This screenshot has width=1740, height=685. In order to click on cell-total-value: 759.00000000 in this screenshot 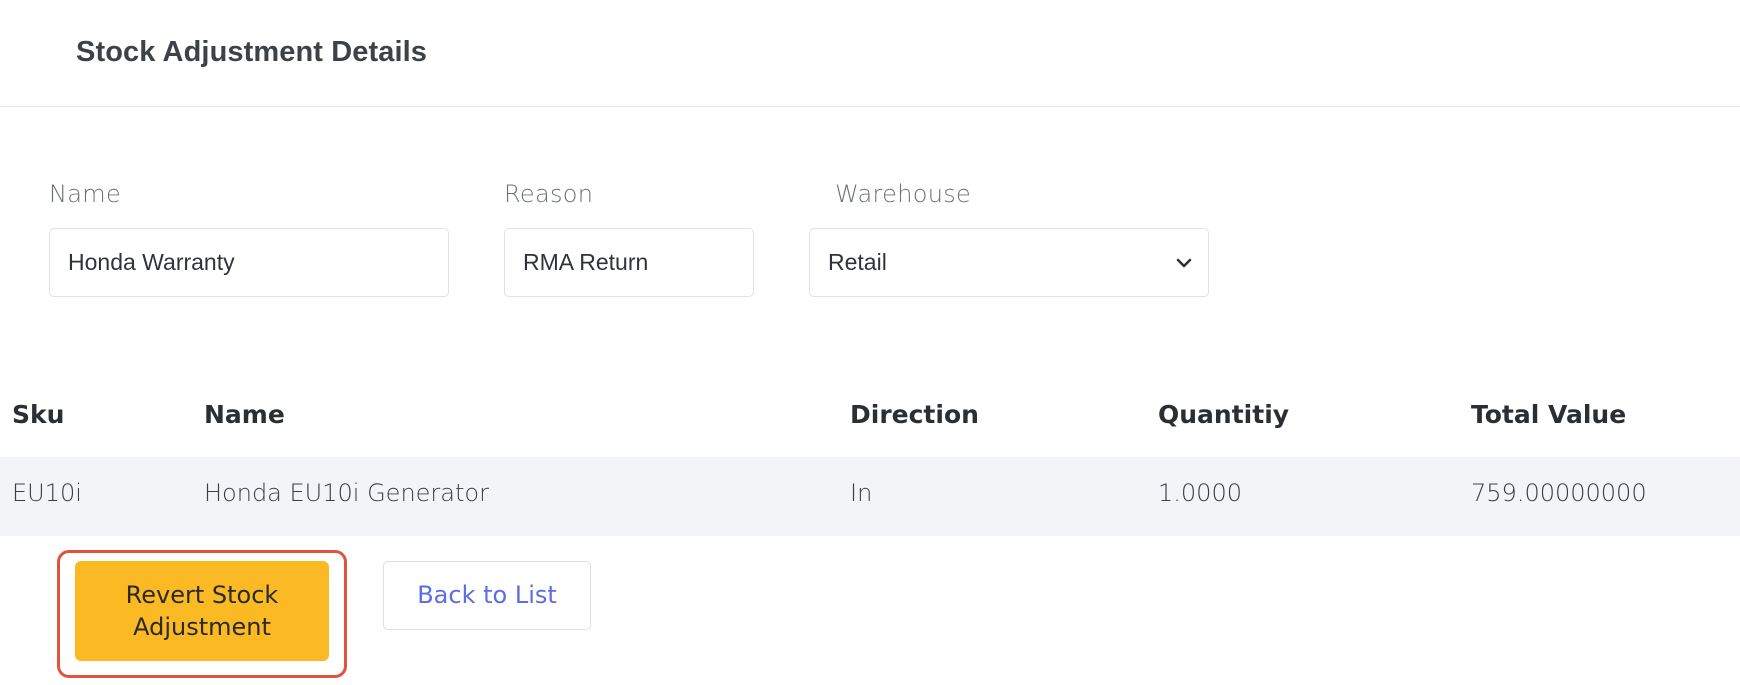, I will do `click(1559, 493)`.